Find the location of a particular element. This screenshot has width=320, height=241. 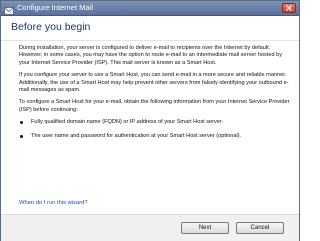

close-icon is located at coordinates (289, 8).